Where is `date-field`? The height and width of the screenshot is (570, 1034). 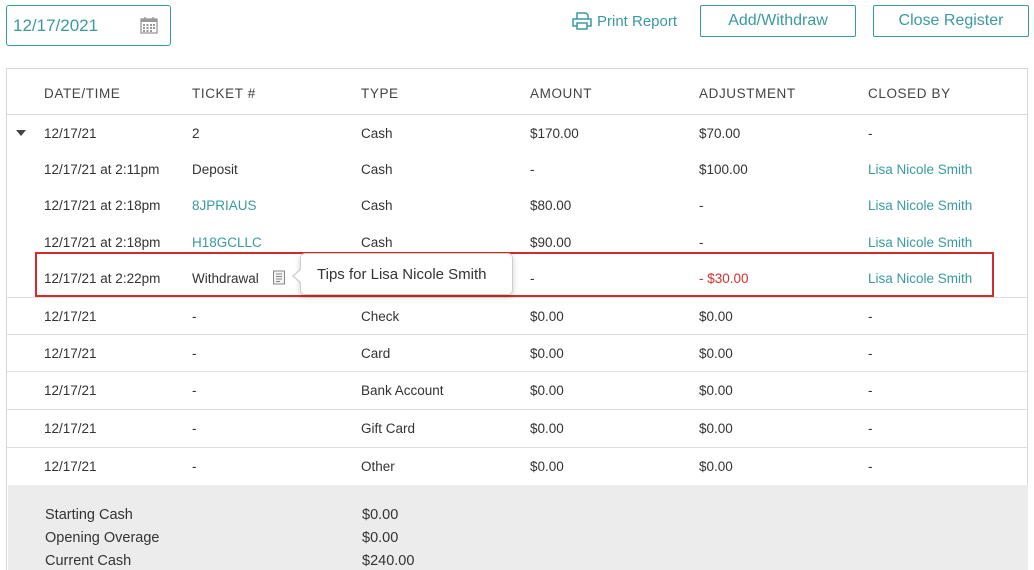 date-field is located at coordinates (88, 25).